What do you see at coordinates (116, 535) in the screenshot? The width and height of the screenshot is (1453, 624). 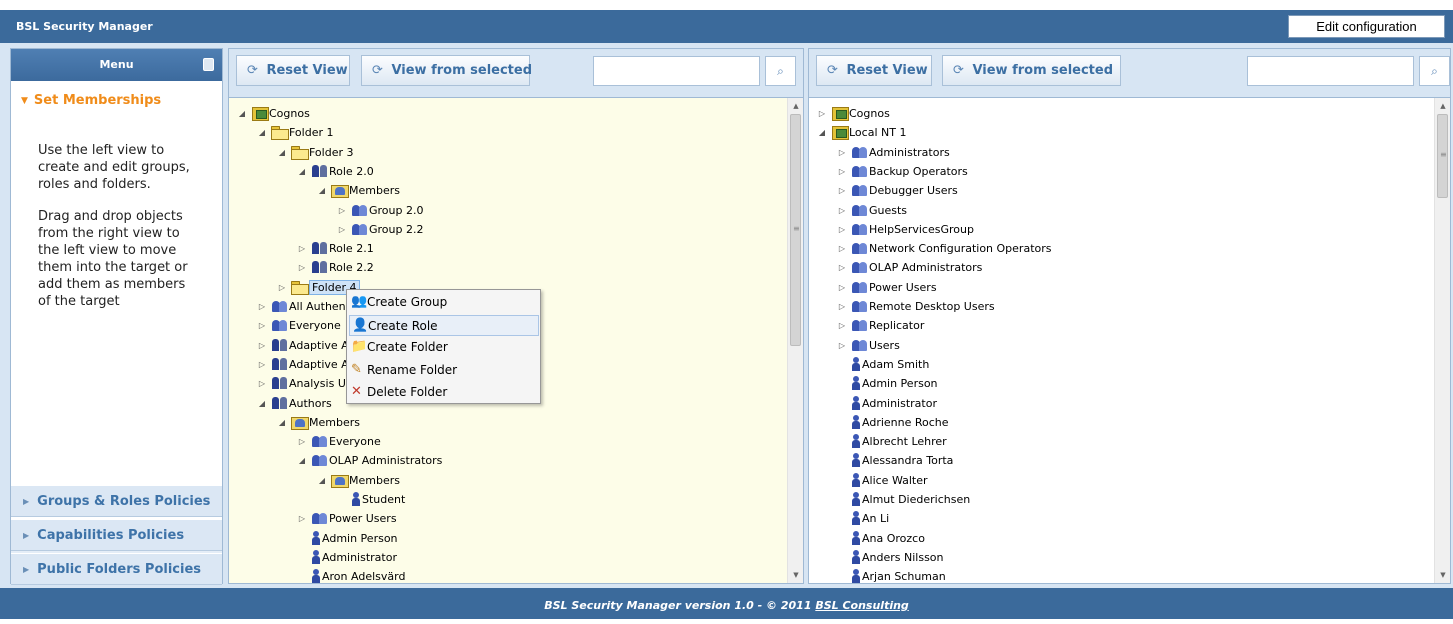 I see `menu-item-capabilities-policies: ▶ Capabilities Policies` at bounding box center [116, 535].